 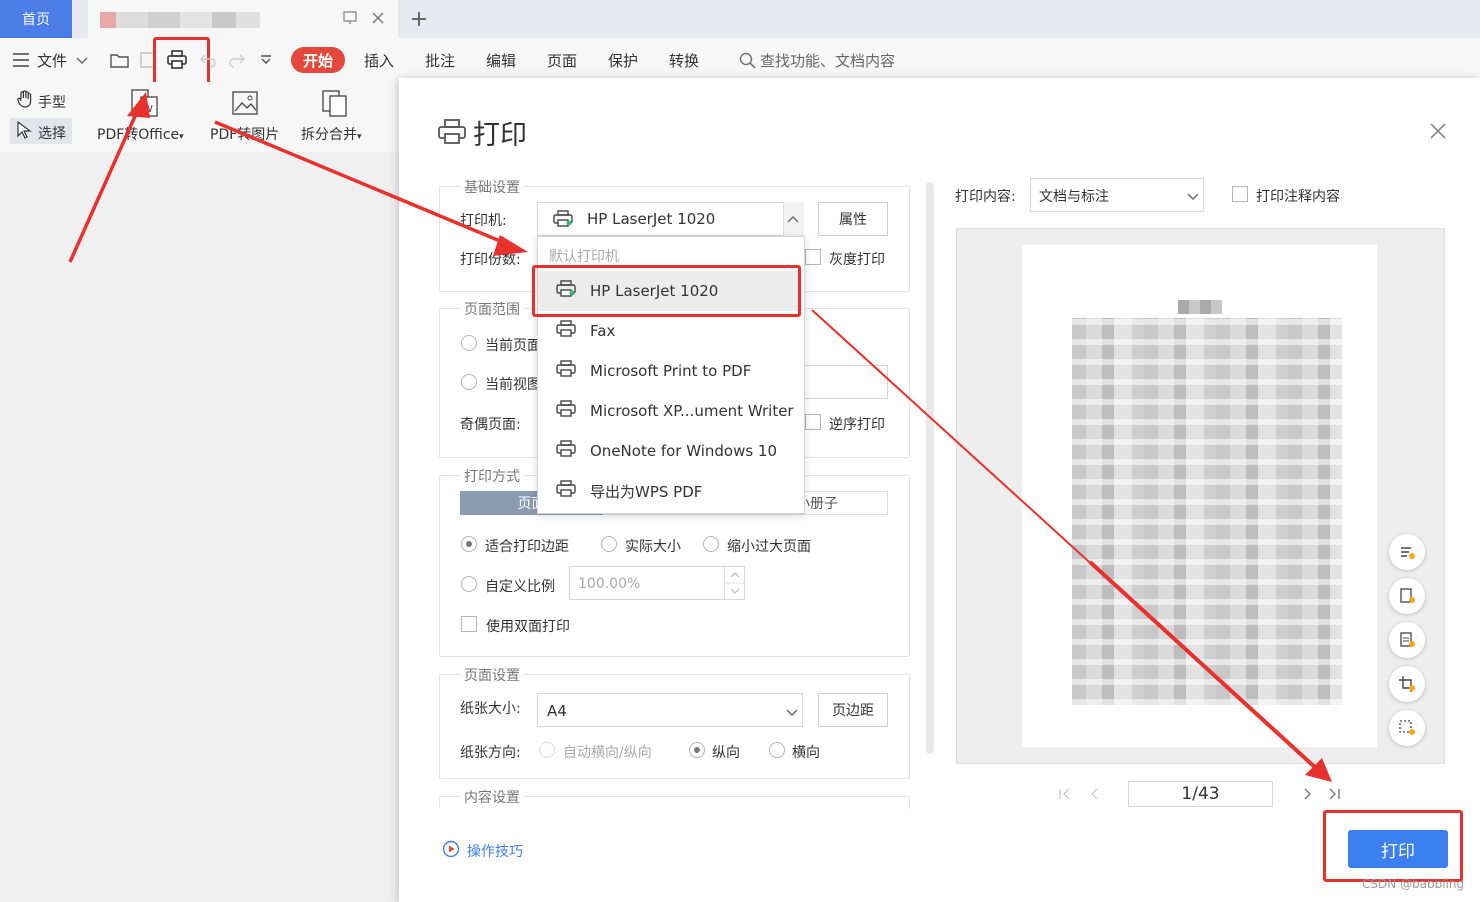 What do you see at coordinates (734, 583) in the screenshot?
I see `scale-stepper` at bounding box center [734, 583].